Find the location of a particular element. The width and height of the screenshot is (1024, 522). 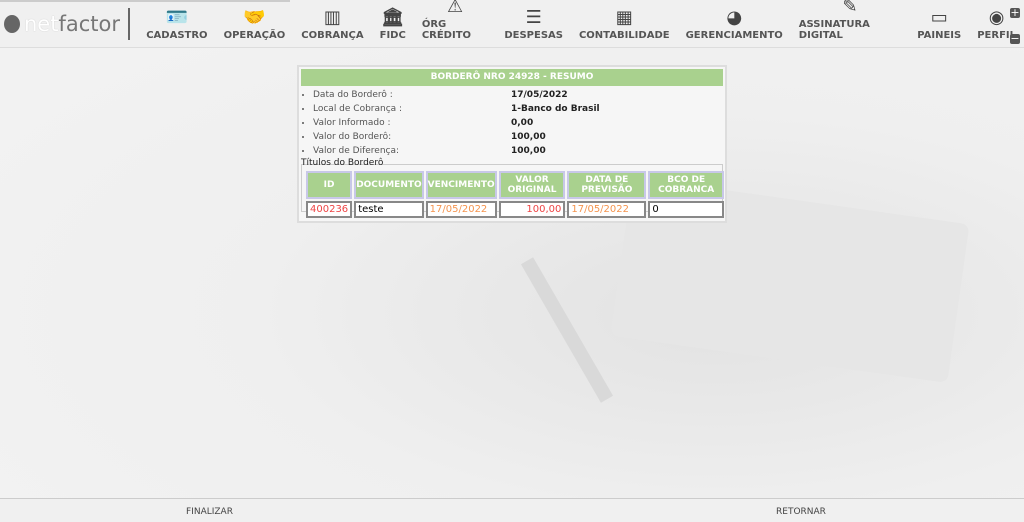

monitor-icon: ▭ is located at coordinates (939, 17).